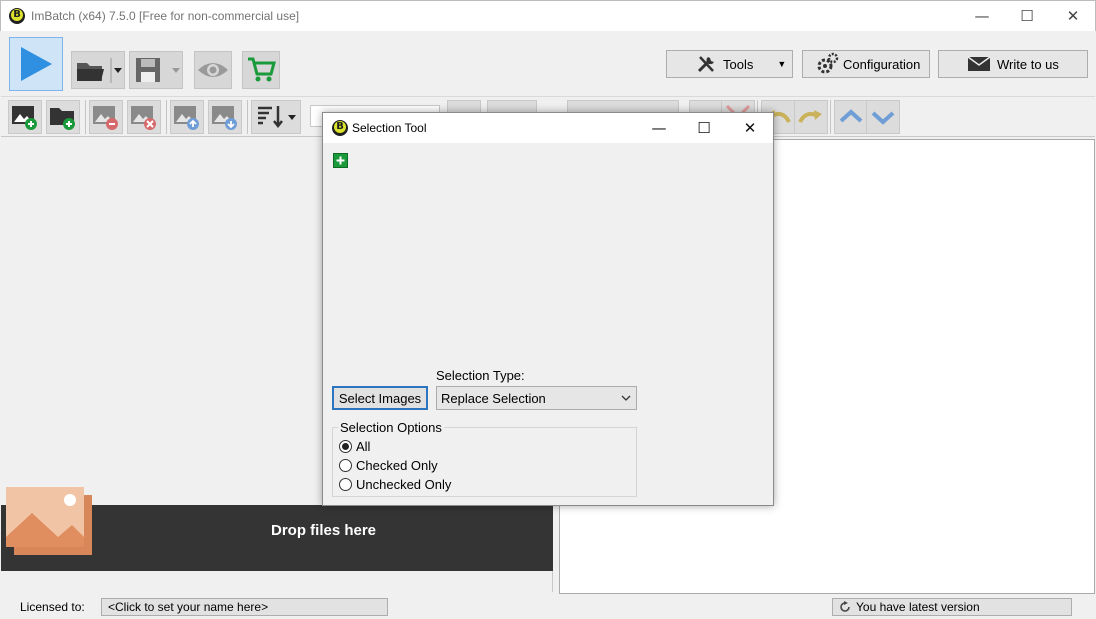  Describe the element at coordinates (548, 128) in the screenshot. I see `dialog-title-bar: Selection Tool — ☐ ✕` at that location.